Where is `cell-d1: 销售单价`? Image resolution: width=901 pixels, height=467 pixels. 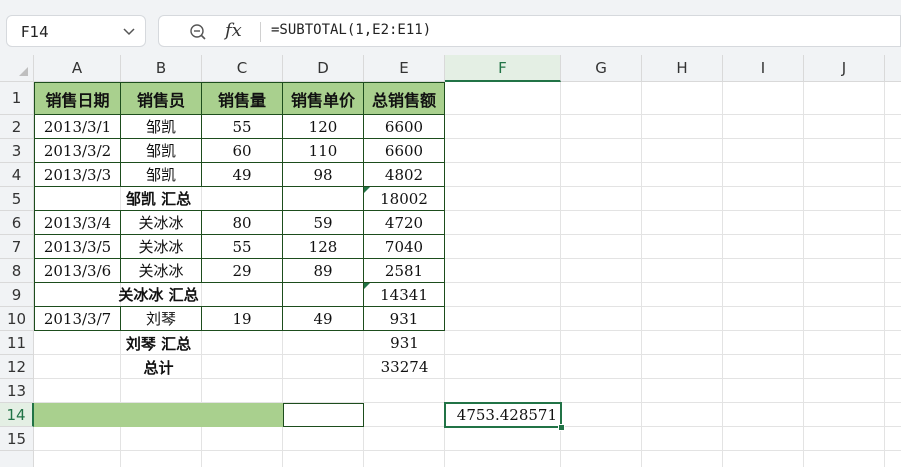
cell-d1: 销售单价 is located at coordinates (323, 98).